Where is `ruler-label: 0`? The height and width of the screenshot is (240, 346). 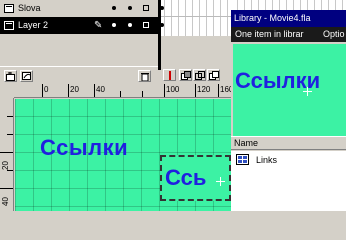
ruler-label: 0 is located at coordinates (46, 89).